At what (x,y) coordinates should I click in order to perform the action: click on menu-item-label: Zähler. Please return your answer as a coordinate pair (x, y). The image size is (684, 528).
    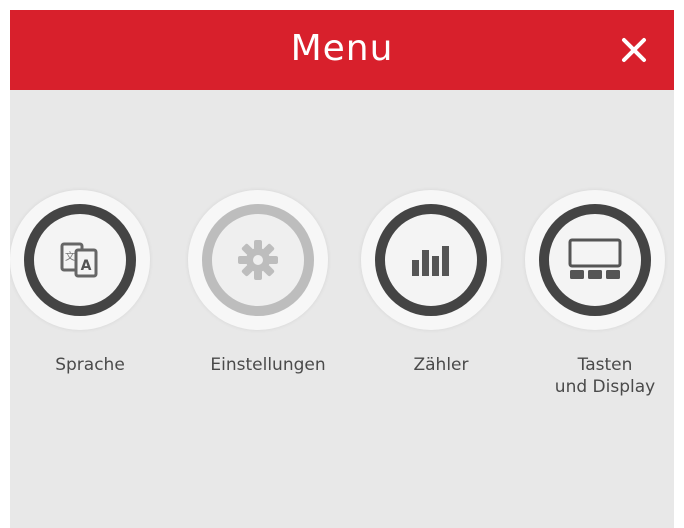
    Looking at the image, I should click on (441, 365).